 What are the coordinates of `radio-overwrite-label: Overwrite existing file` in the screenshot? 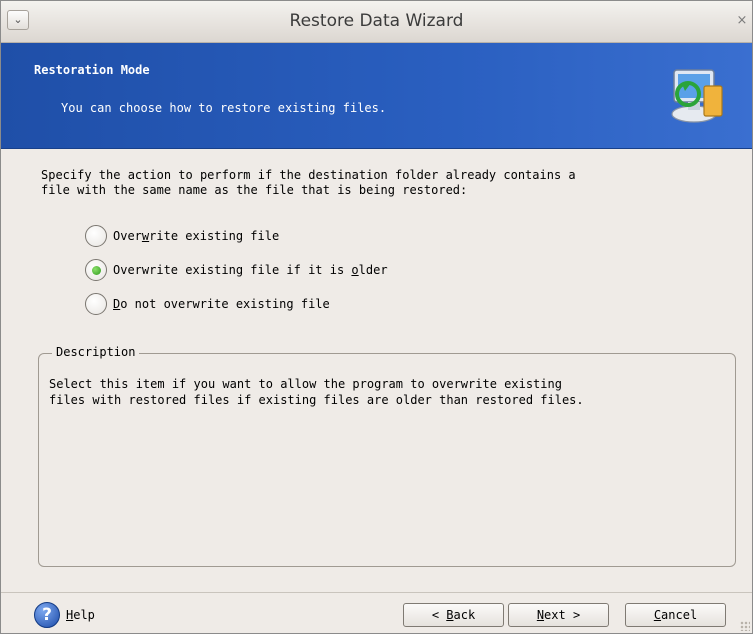 It's located at (196, 236).